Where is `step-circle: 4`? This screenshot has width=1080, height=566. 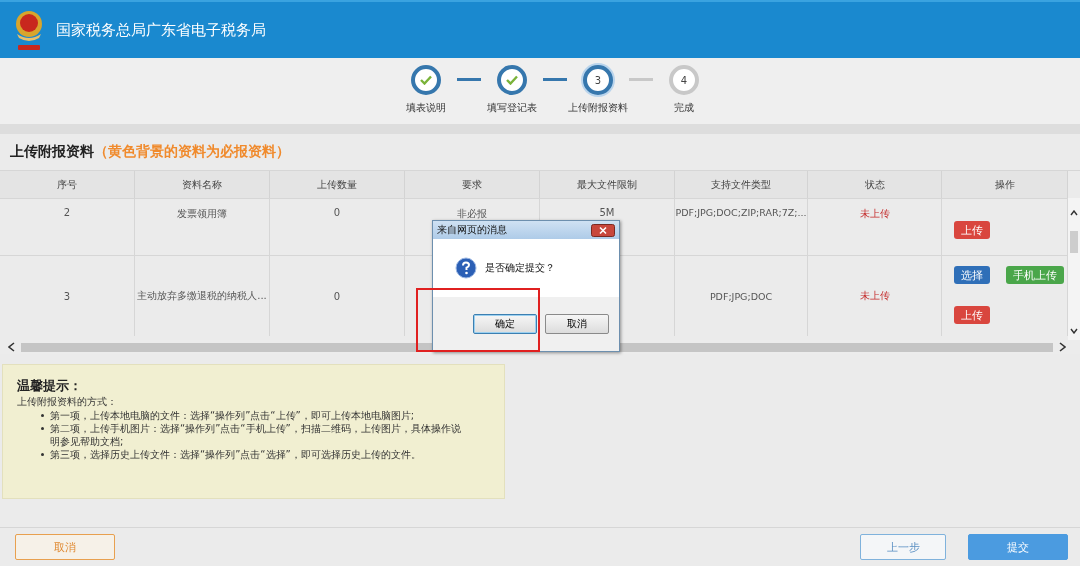 step-circle: 4 is located at coordinates (684, 80).